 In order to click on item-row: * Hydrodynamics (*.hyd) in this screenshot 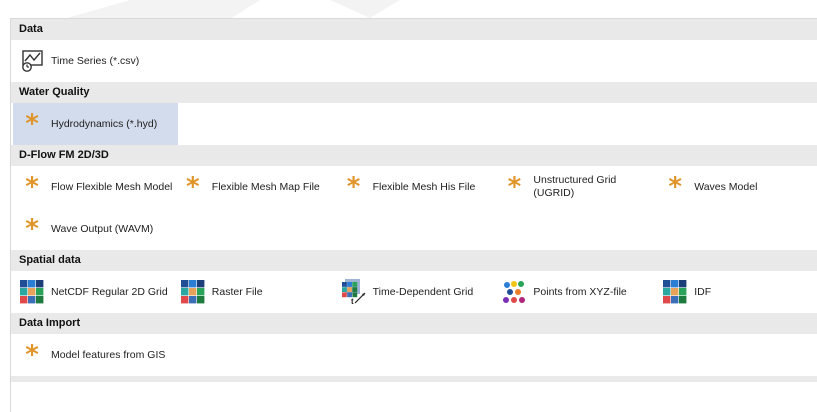, I will do `click(414, 124)`.